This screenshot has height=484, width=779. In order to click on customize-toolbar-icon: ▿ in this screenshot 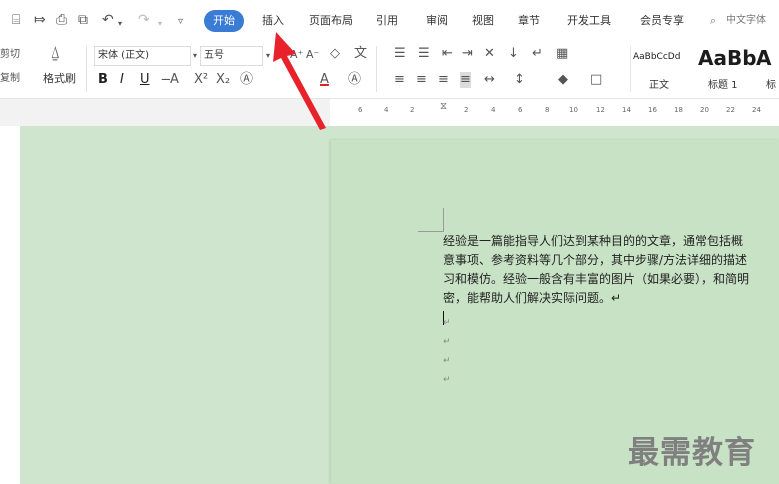, I will do `click(180, 22)`.